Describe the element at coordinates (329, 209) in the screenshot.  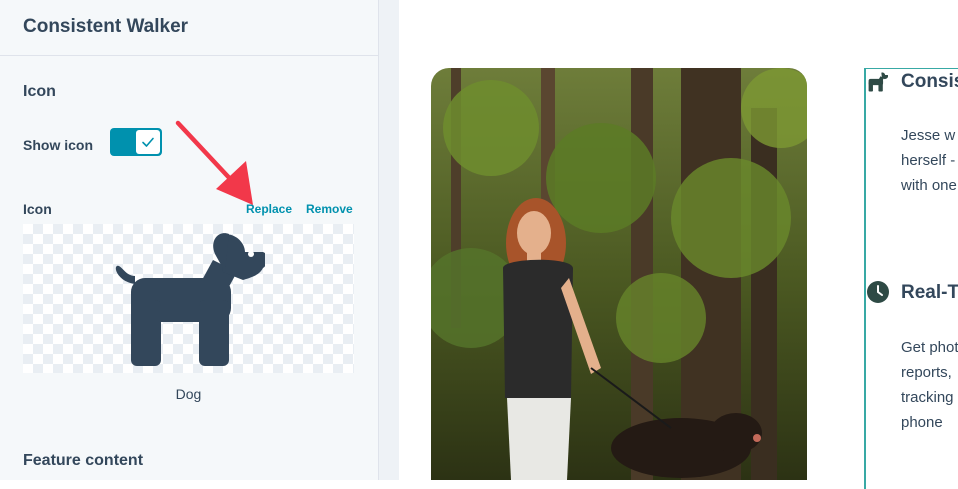
I see `remove-link: Remove` at that location.